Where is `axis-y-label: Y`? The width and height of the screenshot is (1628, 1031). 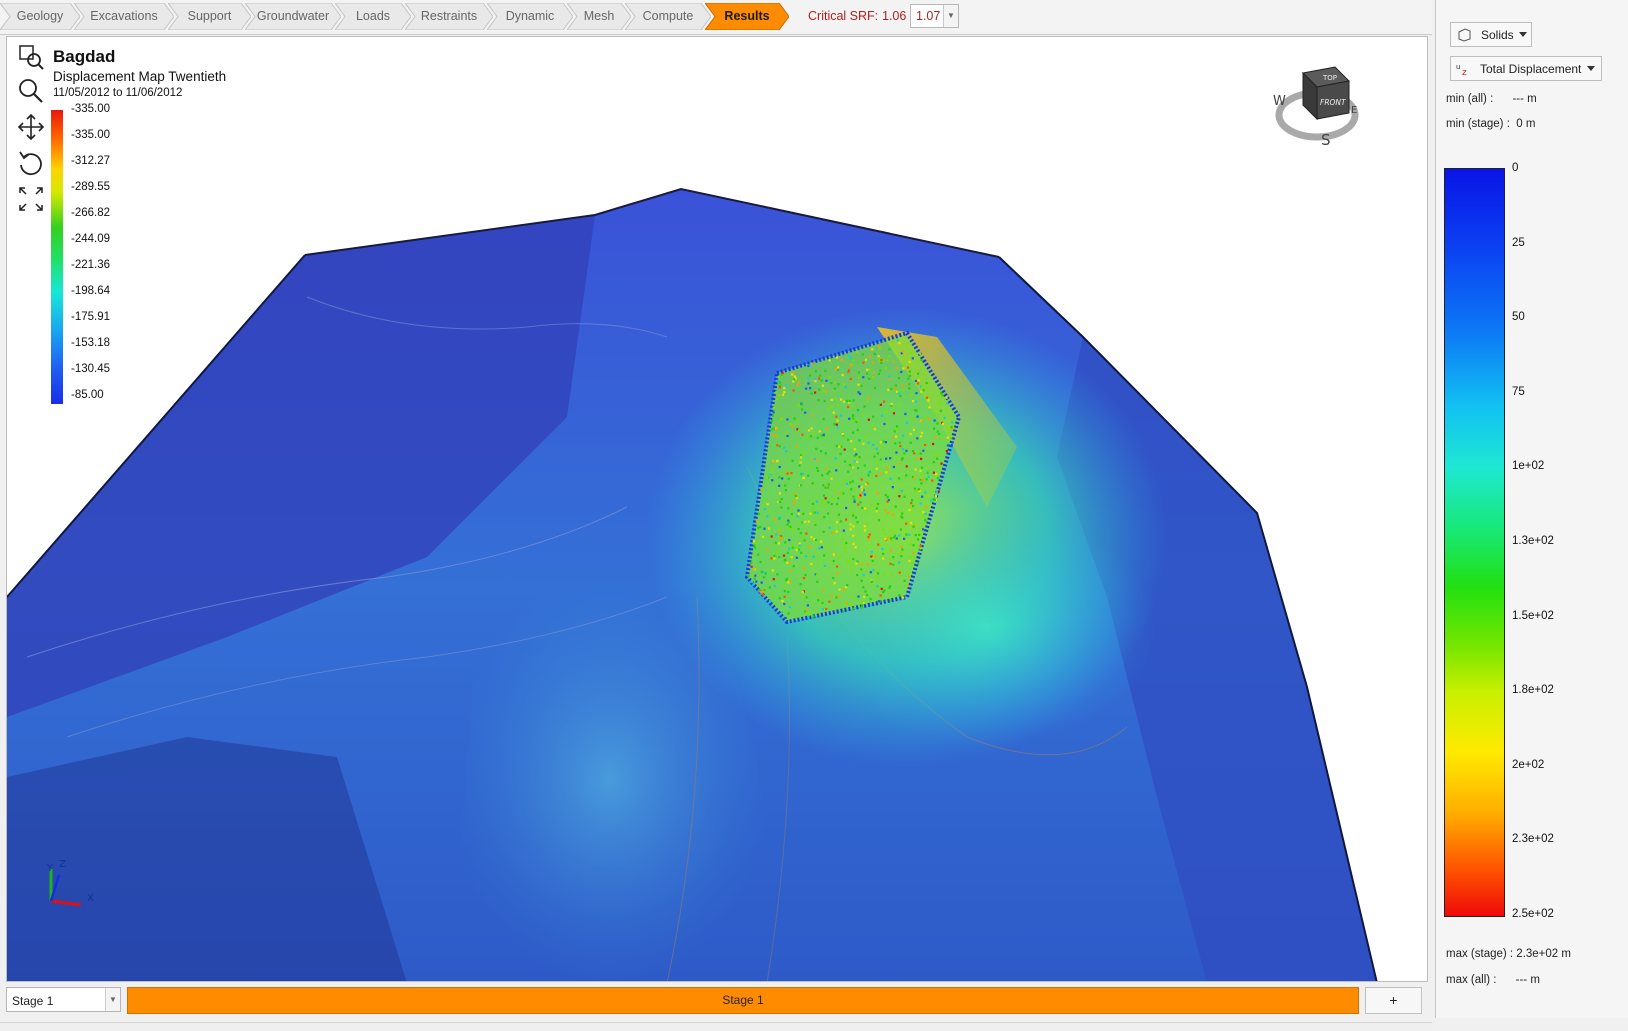
axis-y-label: Y is located at coordinates (50, 868).